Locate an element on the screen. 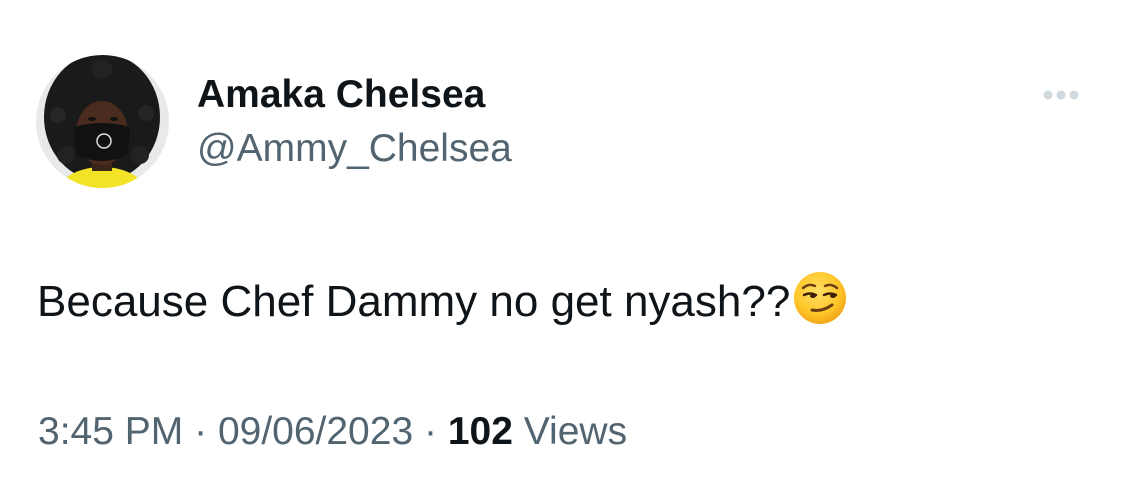 The width and height of the screenshot is (1125, 488). author-handle: @Ammy_Chelsea is located at coordinates (354, 149).